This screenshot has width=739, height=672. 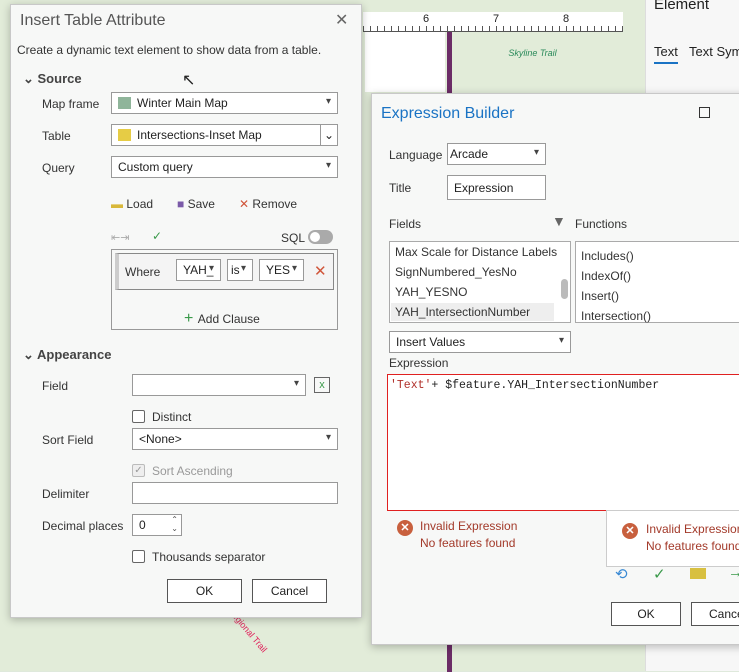 What do you see at coordinates (235, 493) in the screenshot?
I see `delimiter-input` at bounding box center [235, 493].